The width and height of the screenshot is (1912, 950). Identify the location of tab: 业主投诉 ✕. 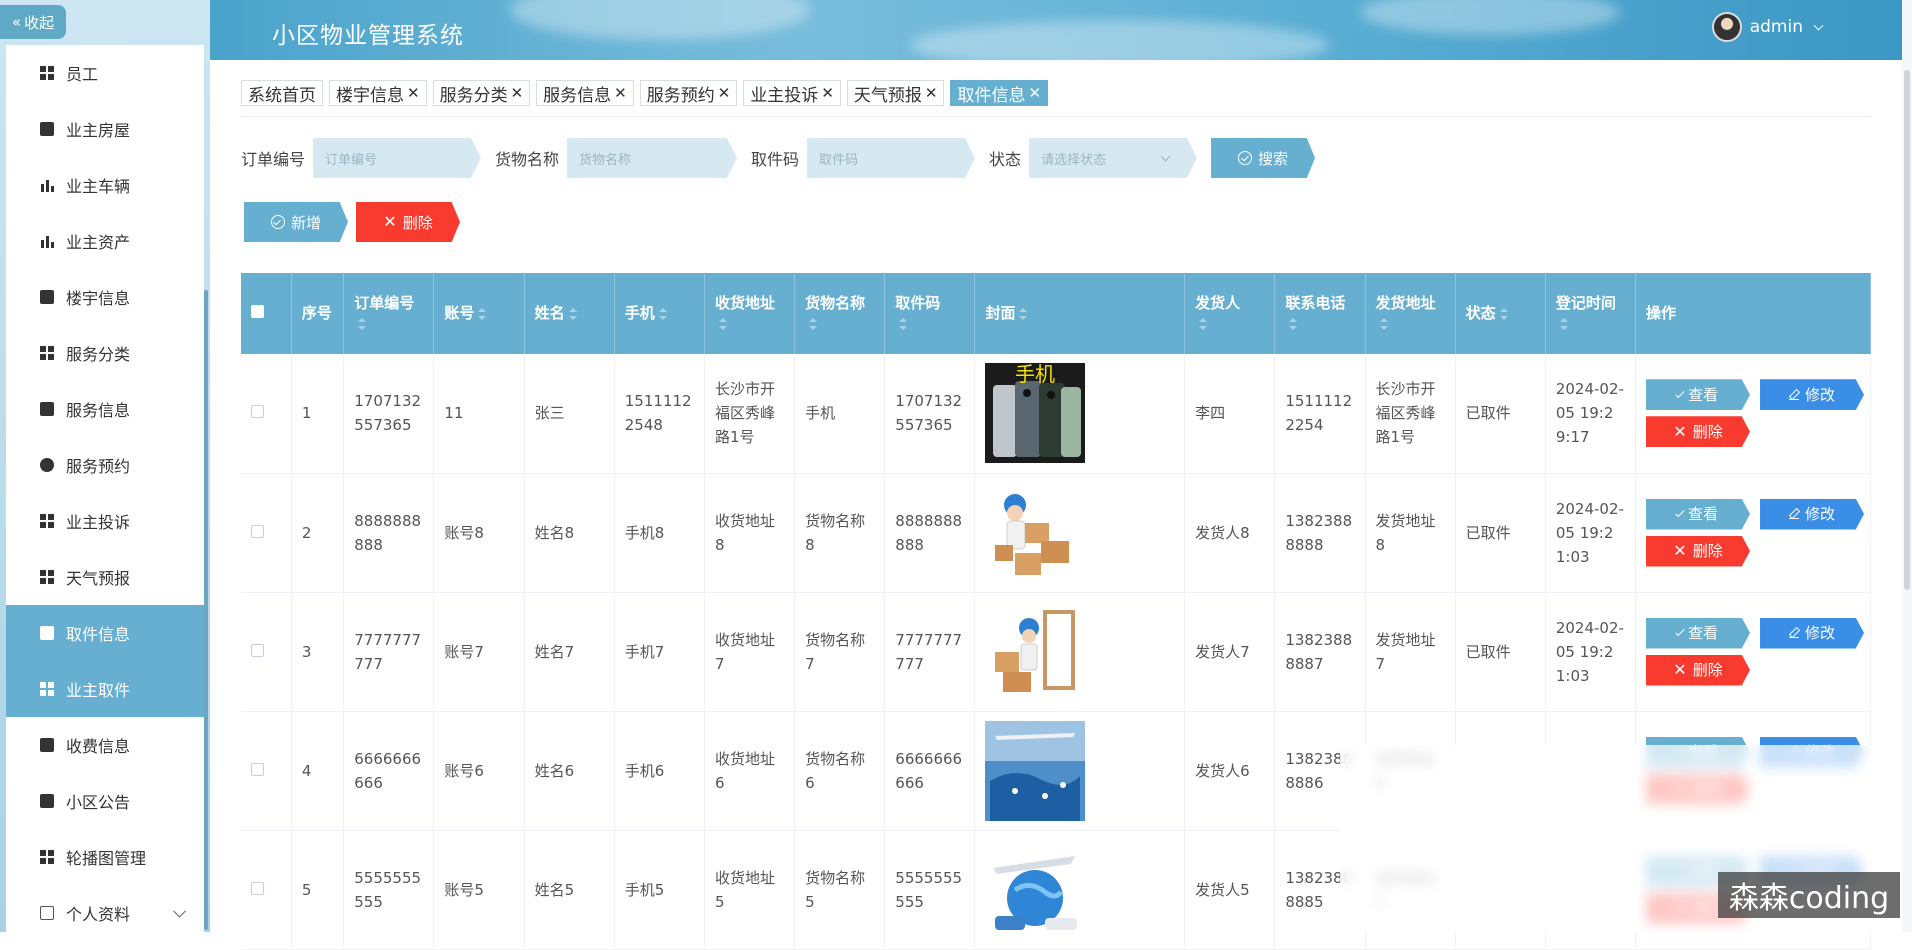
(792, 93).